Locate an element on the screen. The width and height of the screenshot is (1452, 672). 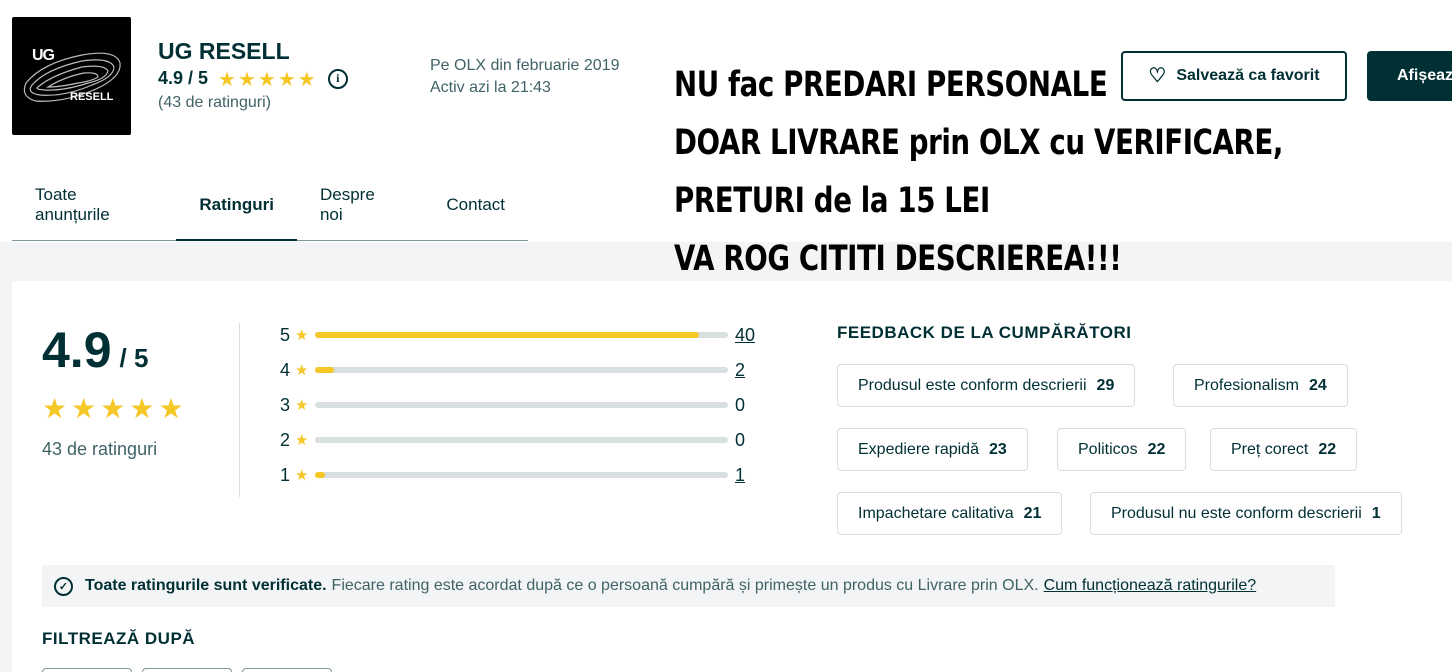
feedback-chip-label: Produsul nu este conform descrierii is located at coordinates (1236, 513).